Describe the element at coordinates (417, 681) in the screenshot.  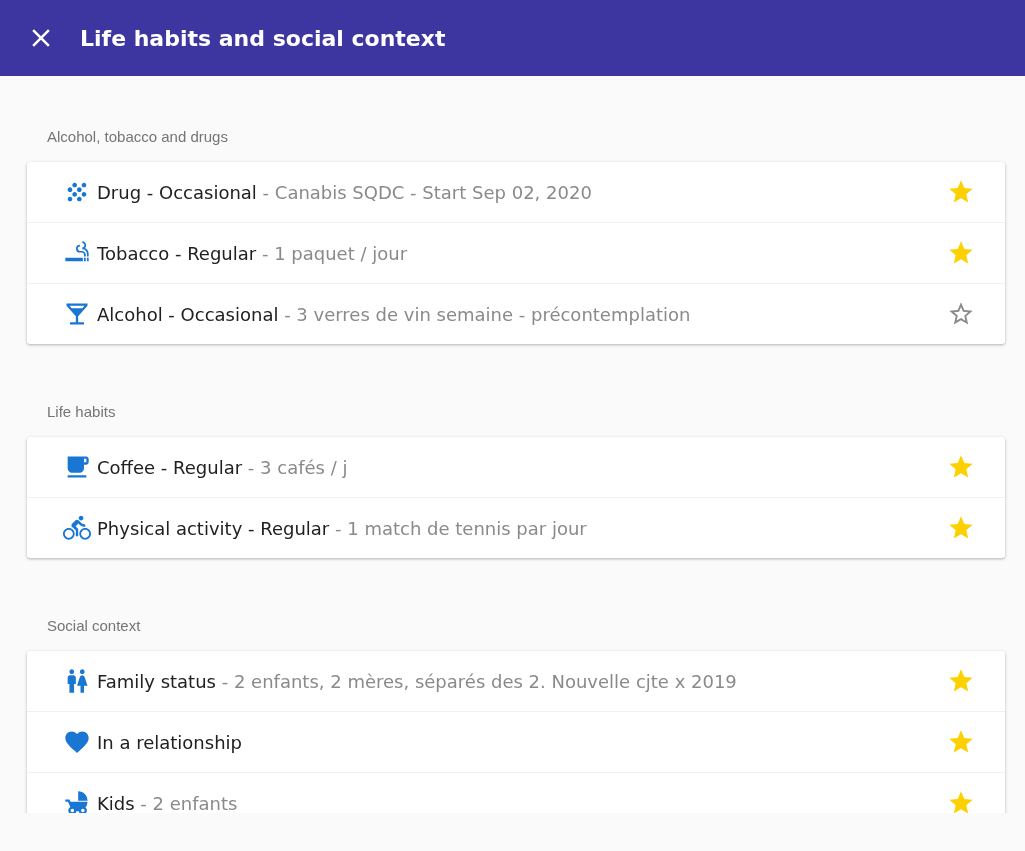
I see `habit-text: Family status - 2 enfants, 2 mères, séparés des 2. Nouvelle cjte x 2019` at that location.